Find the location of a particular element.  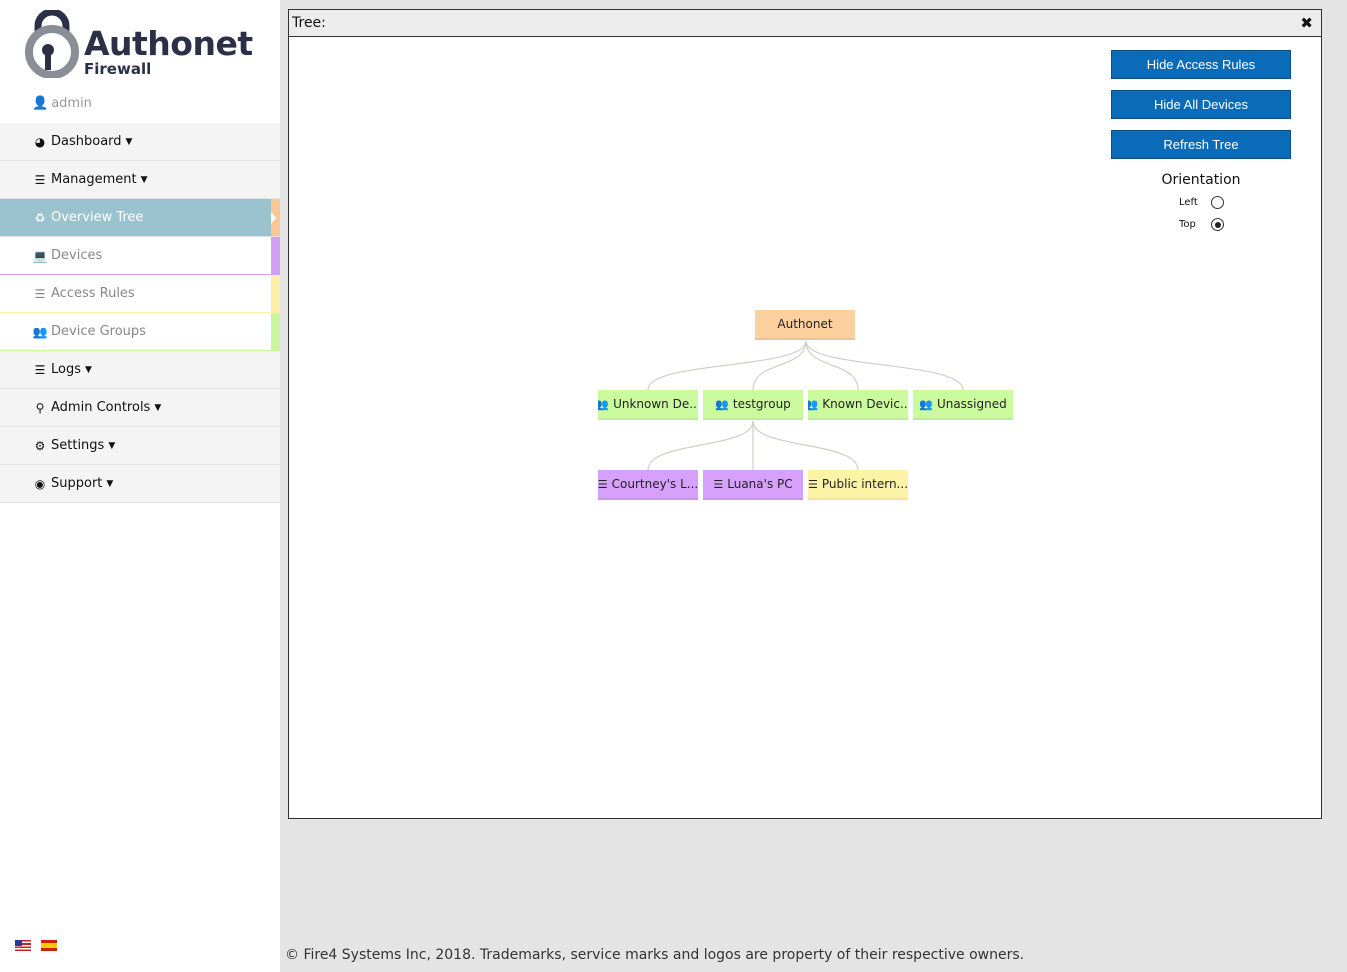

user-icon: 👤 is located at coordinates (40, 103).